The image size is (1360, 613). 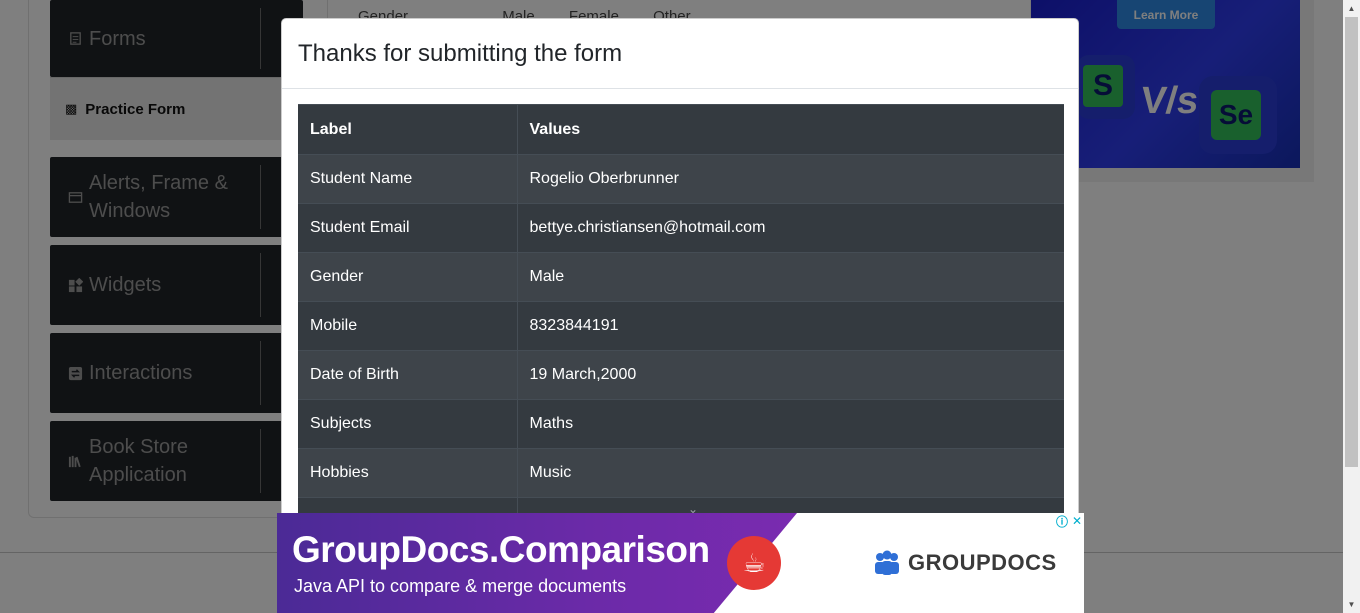 What do you see at coordinates (460, 53) in the screenshot?
I see `modal-title: Thanks for submitting the form` at bounding box center [460, 53].